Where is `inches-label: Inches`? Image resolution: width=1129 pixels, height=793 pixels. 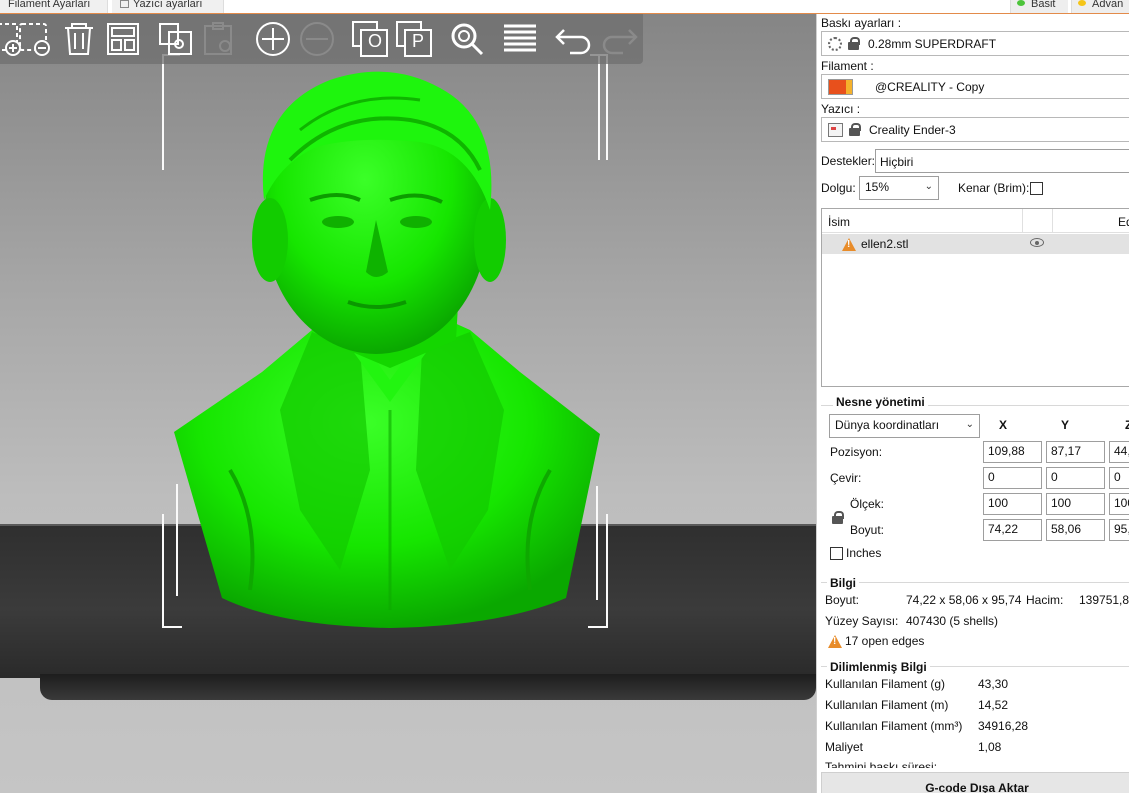 inches-label: Inches is located at coordinates (864, 553).